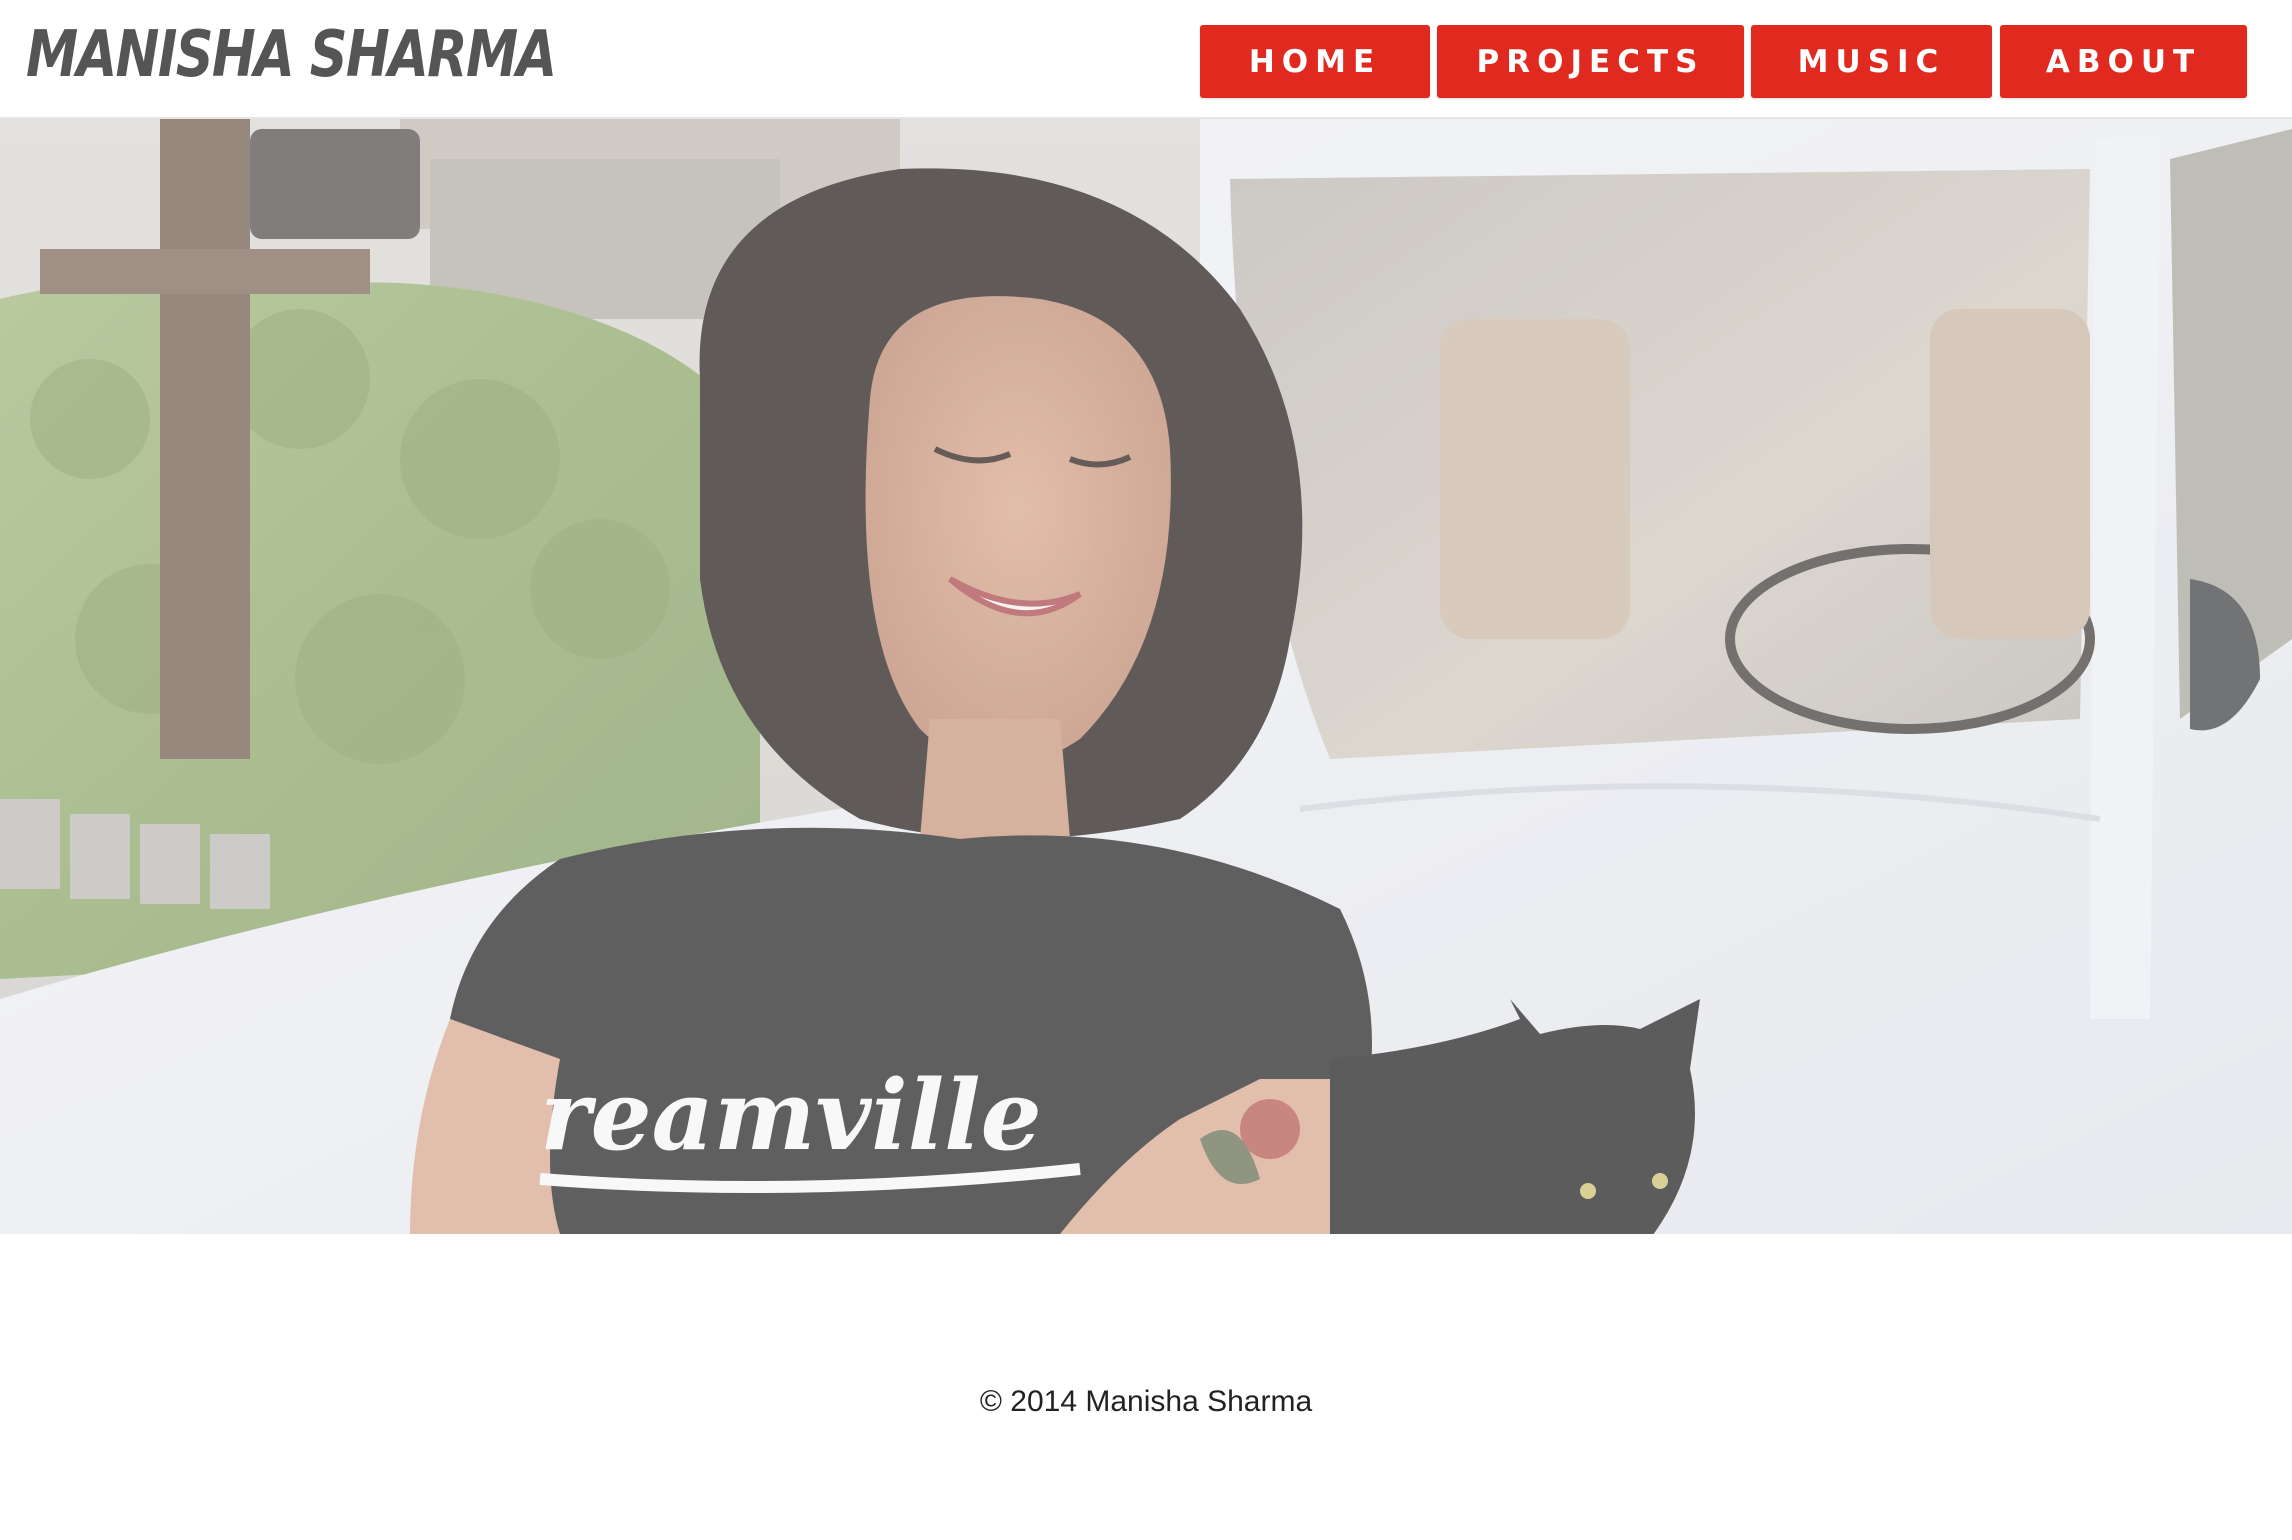 This screenshot has width=2292, height=1540. I want to click on site-logo: MANISHA SHARMA, so click(291, 55).